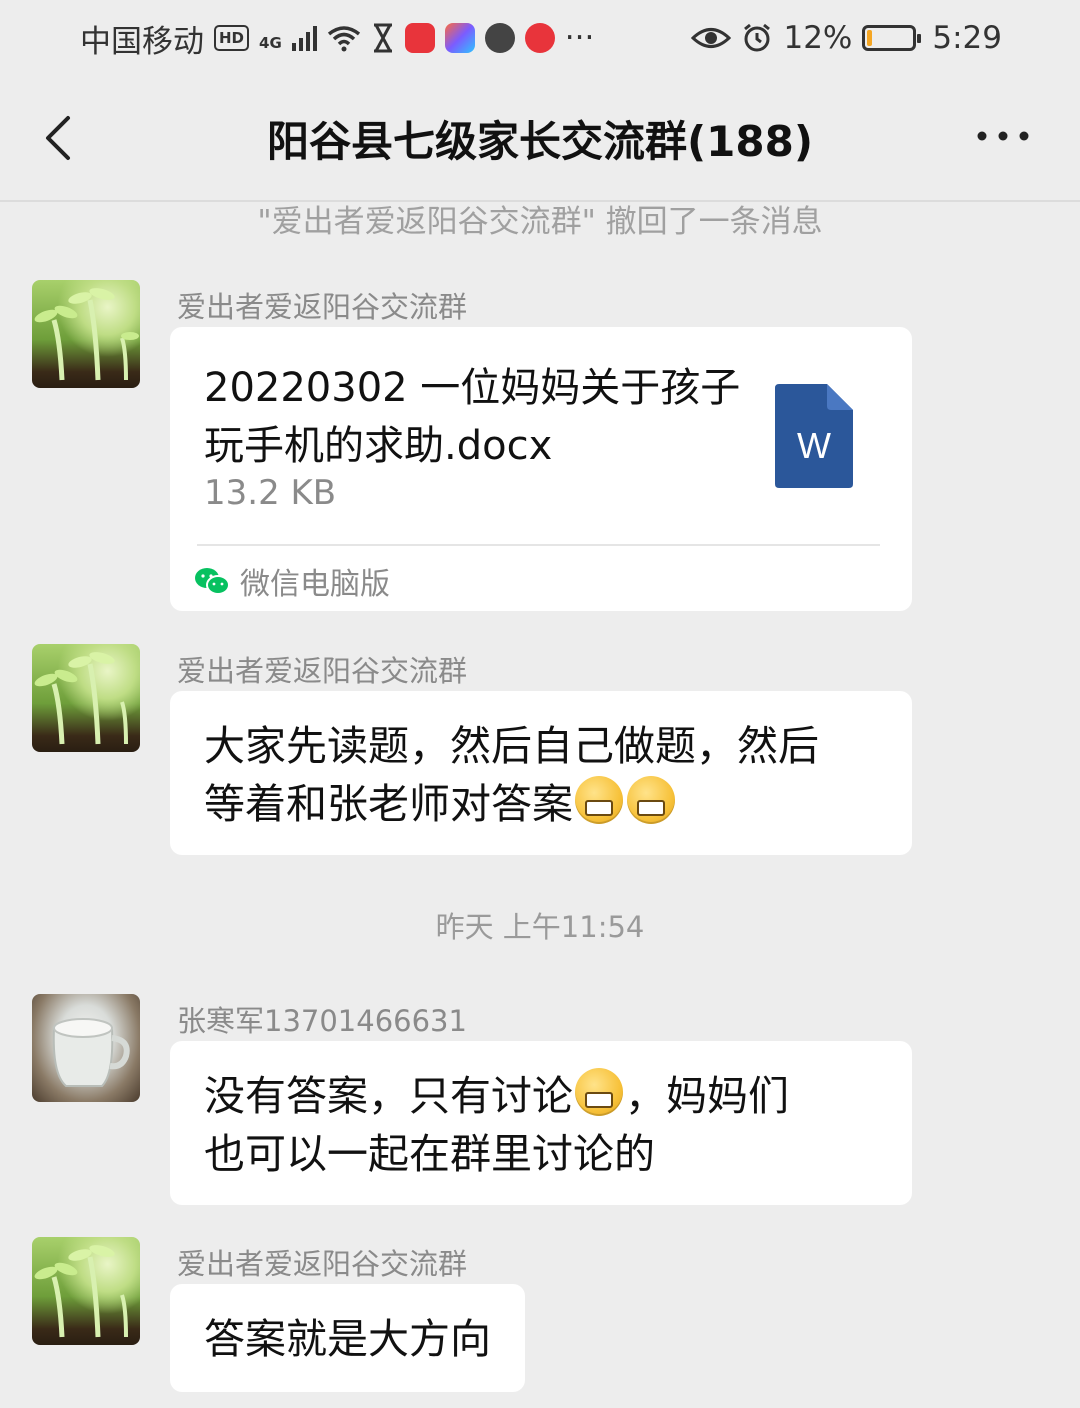  I want to click on file-source-label: 微信电脑版, so click(315, 584).